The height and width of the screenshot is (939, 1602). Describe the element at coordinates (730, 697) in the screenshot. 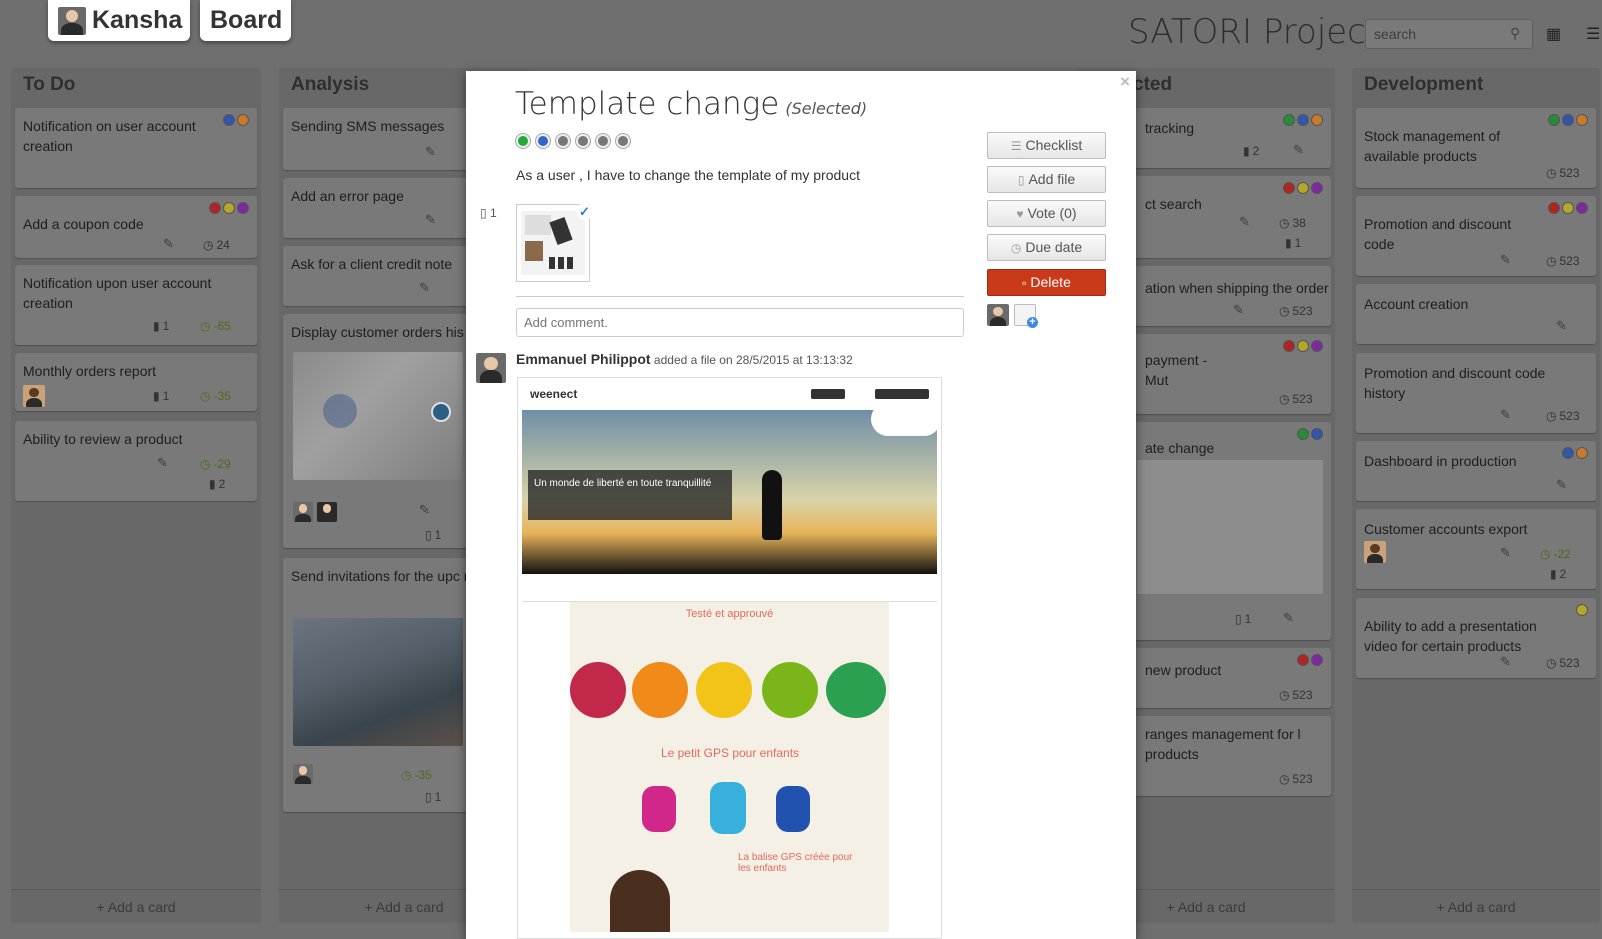

I see `review-bubbles` at that location.